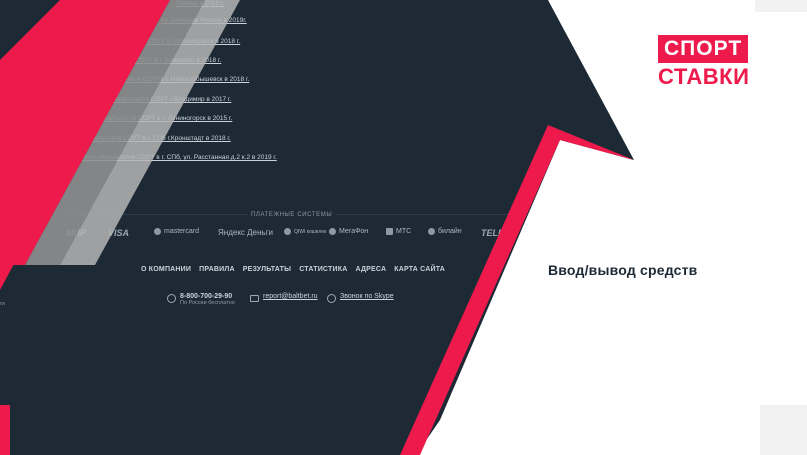 The width and height of the screenshot is (807, 455). Describe the element at coordinates (623, 270) in the screenshot. I see `banner-caption: Ввод/вывод средств` at that location.